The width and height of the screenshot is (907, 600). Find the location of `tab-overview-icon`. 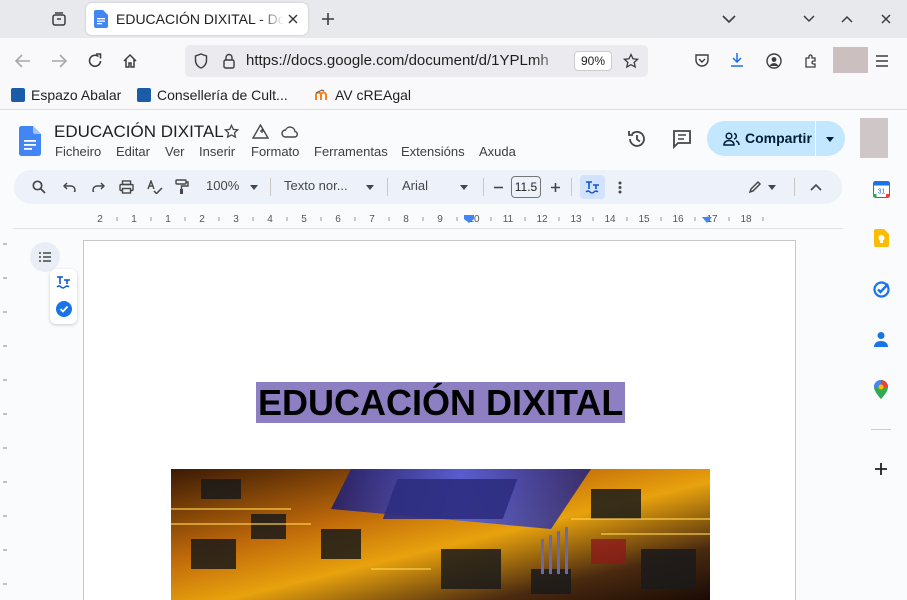

tab-overview-icon is located at coordinates (59, 19).